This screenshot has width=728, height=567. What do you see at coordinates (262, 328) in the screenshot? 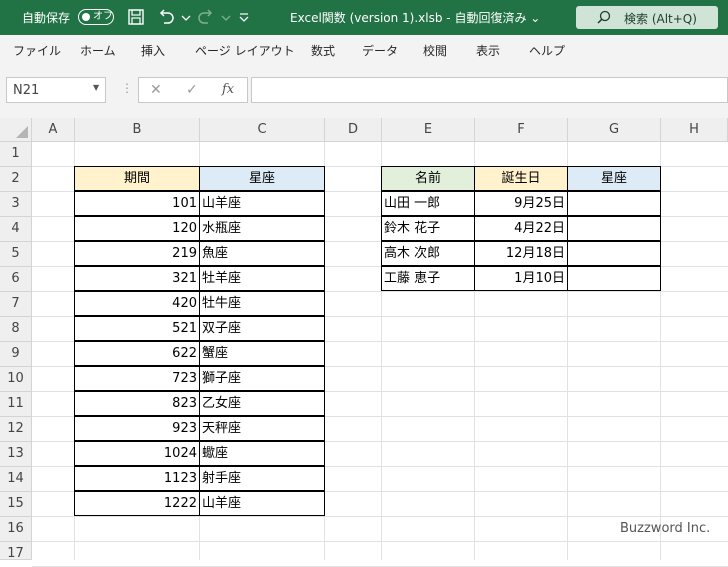
I see `table1-sign-cell: 双子座` at bounding box center [262, 328].